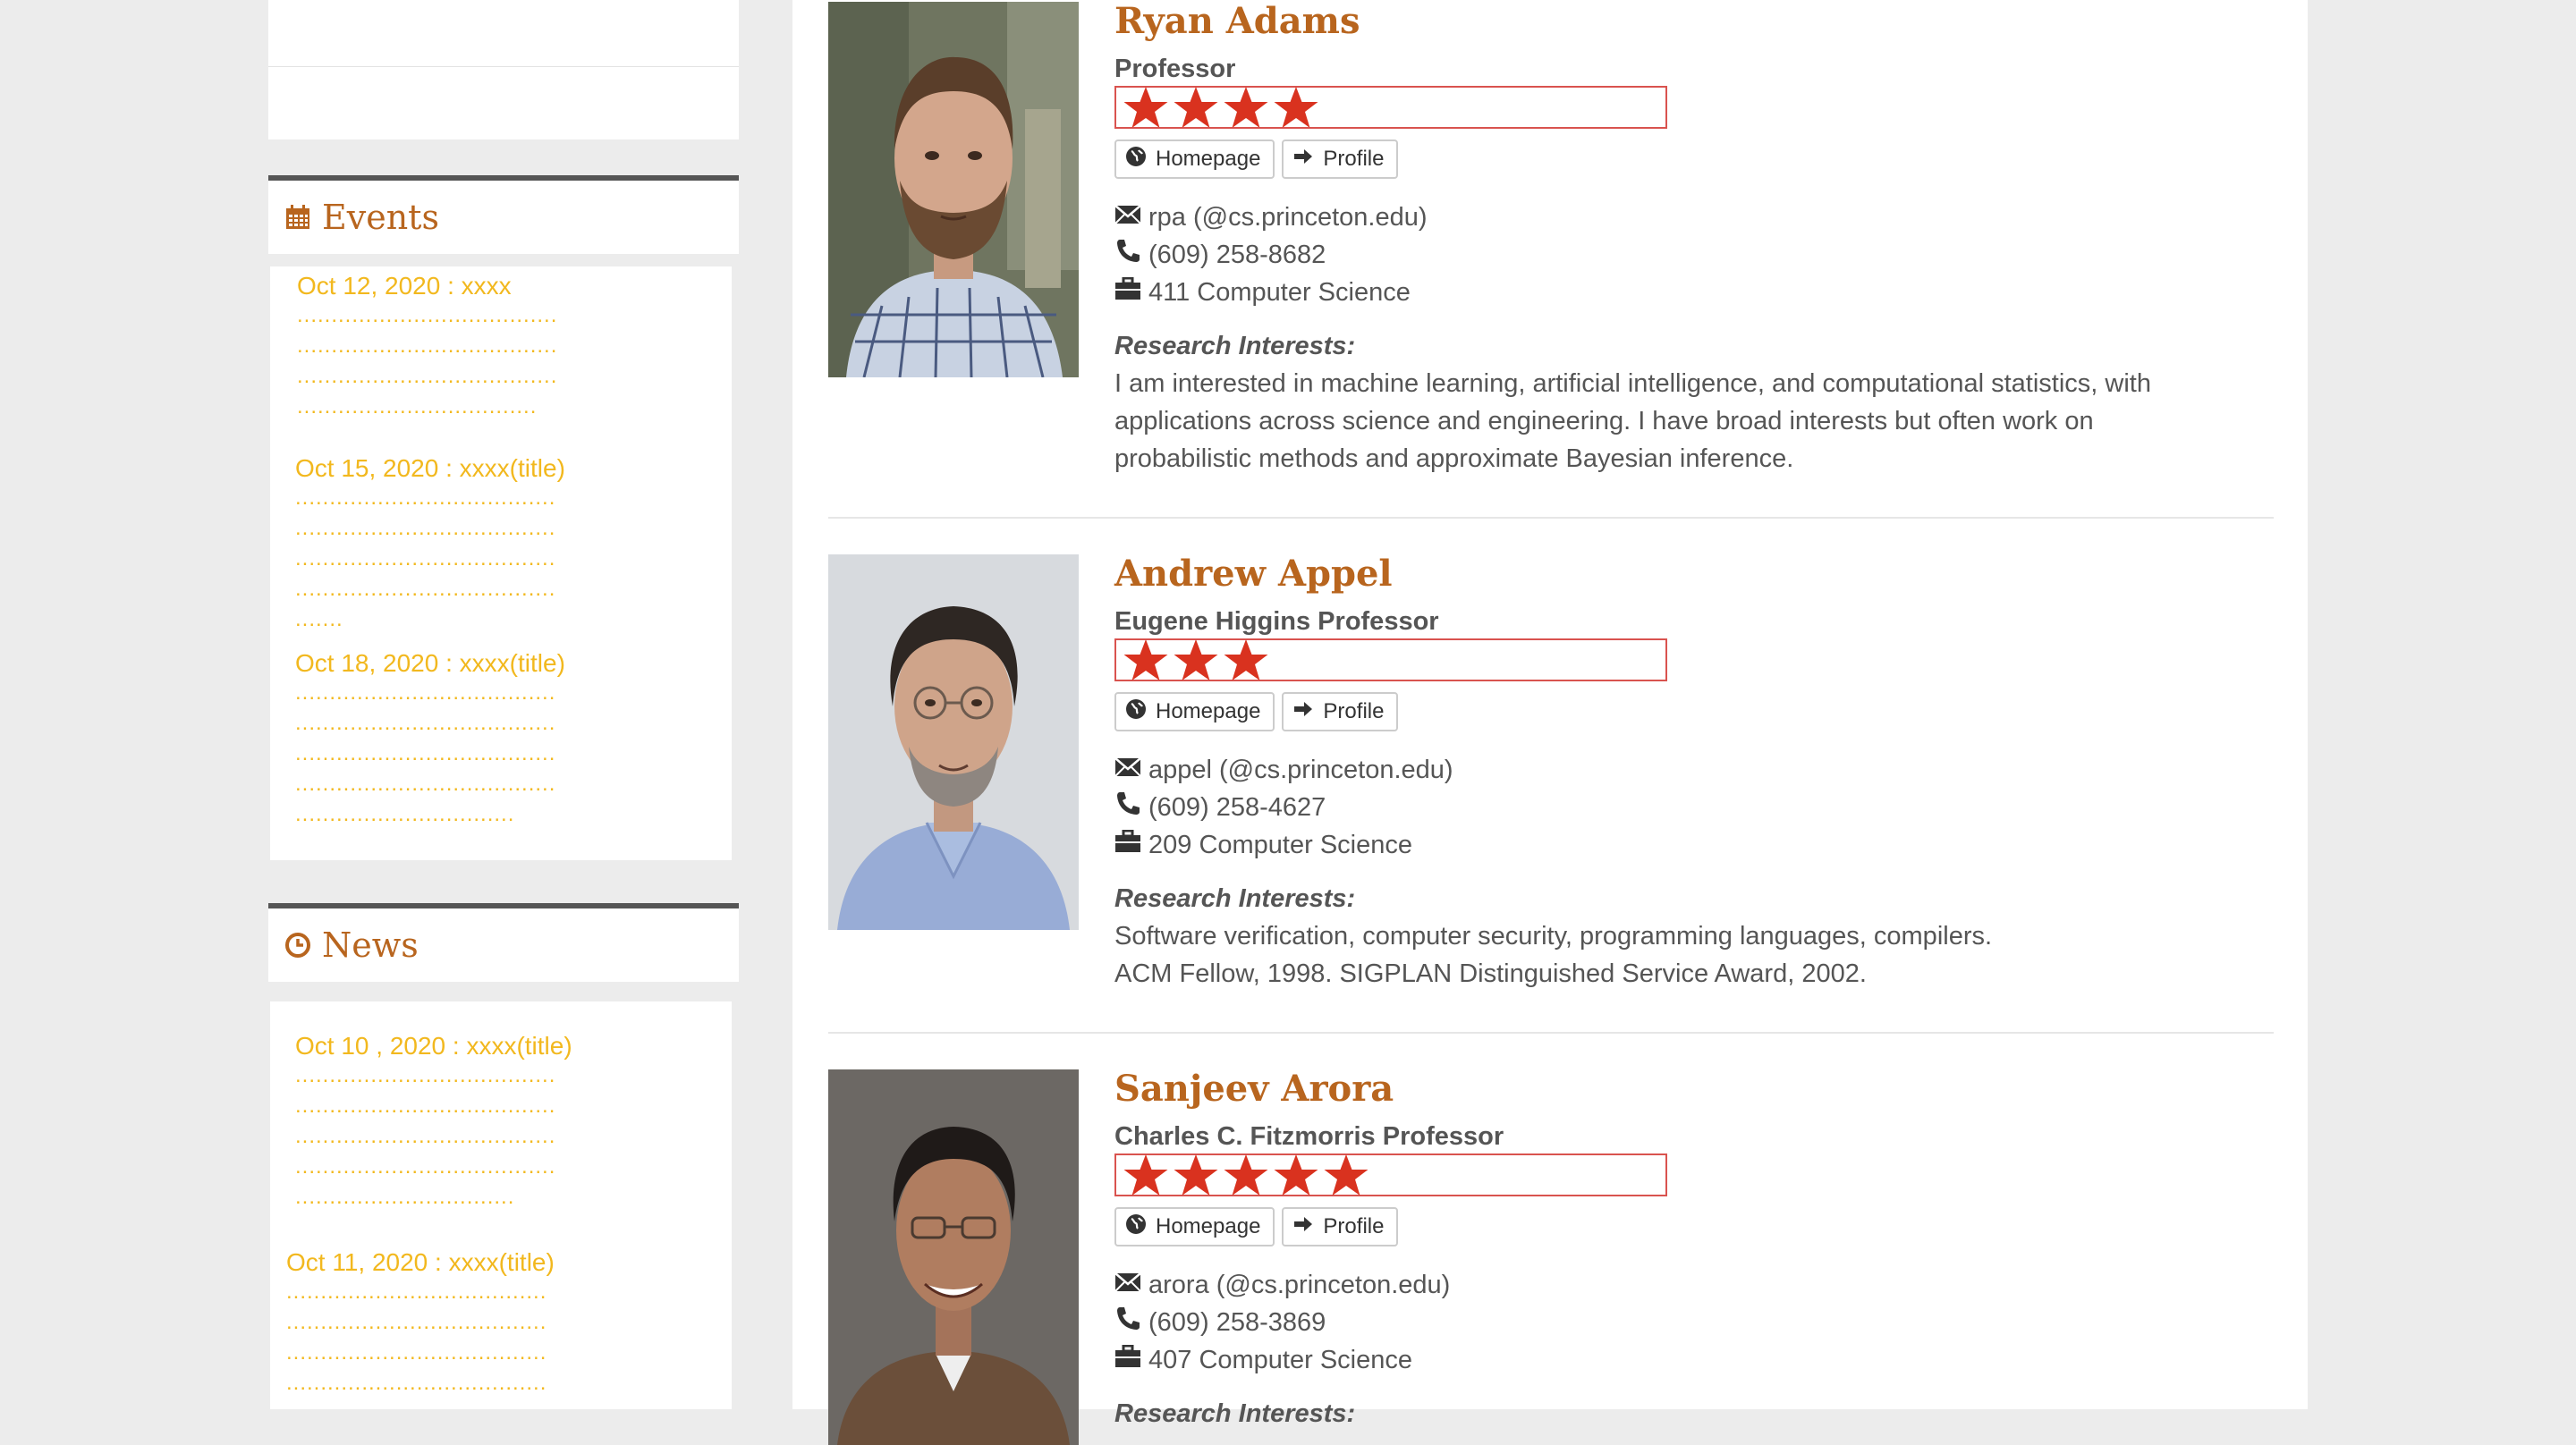 The height and width of the screenshot is (1445, 2576). Describe the element at coordinates (1279, 292) in the screenshot. I see `office-text: 411 Computer Science` at that location.